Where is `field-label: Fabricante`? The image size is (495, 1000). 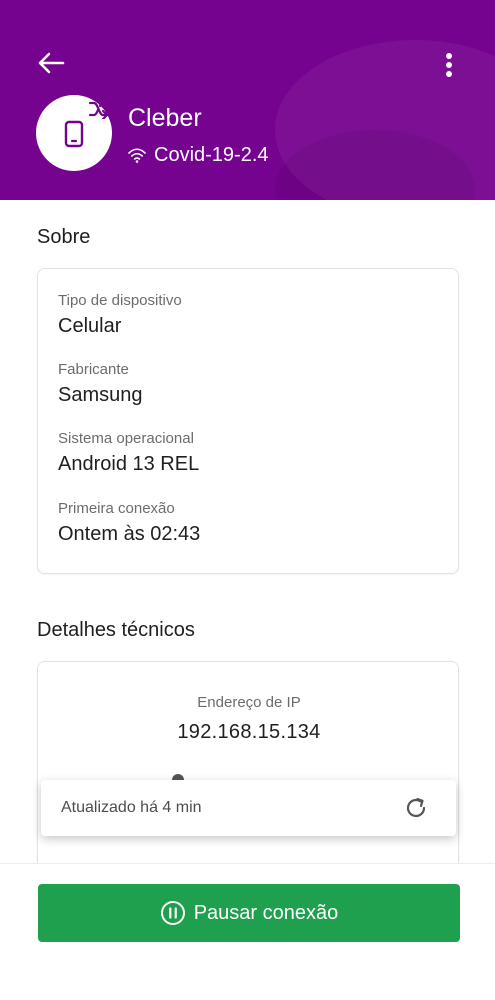 field-label: Fabricante is located at coordinates (93, 369).